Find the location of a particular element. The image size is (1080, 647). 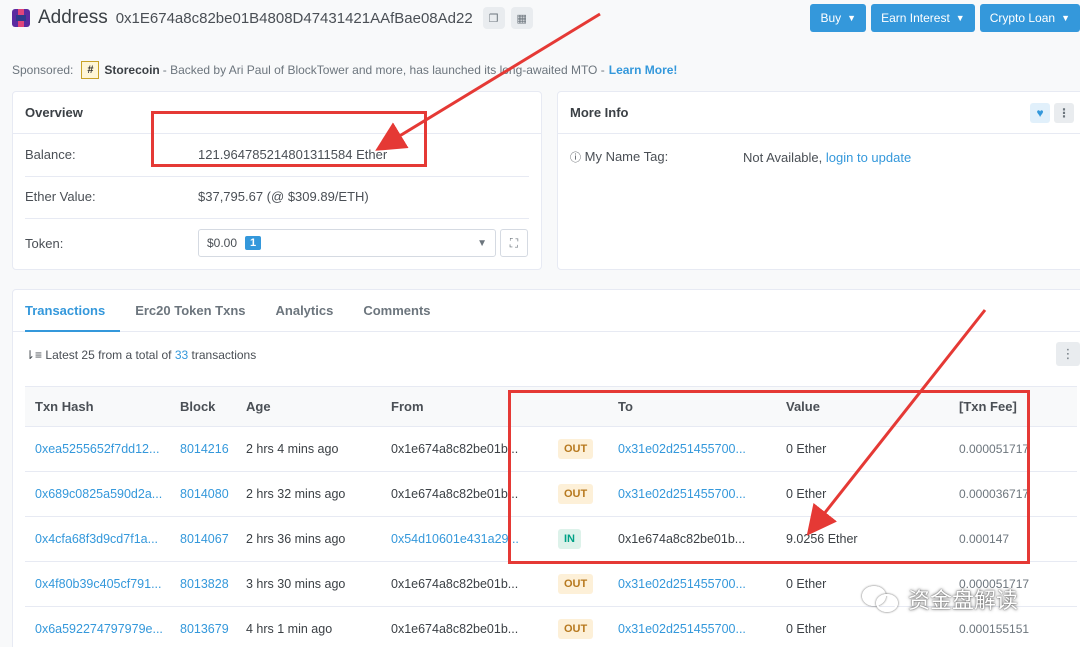

expand-icon: ⛶ is located at coordinates (514, 243).